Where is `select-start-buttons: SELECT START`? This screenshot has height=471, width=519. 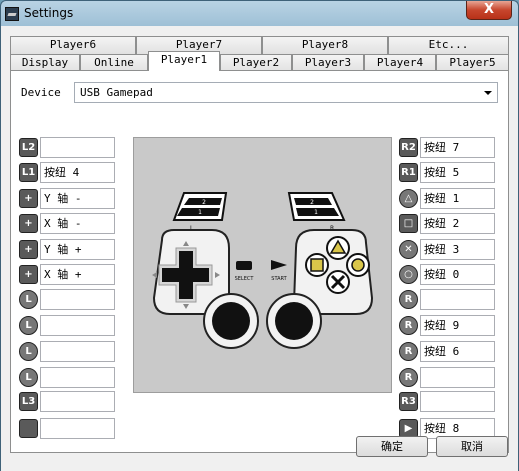 select-start-buttons: SELECT START is located at coordinates (261, 271).